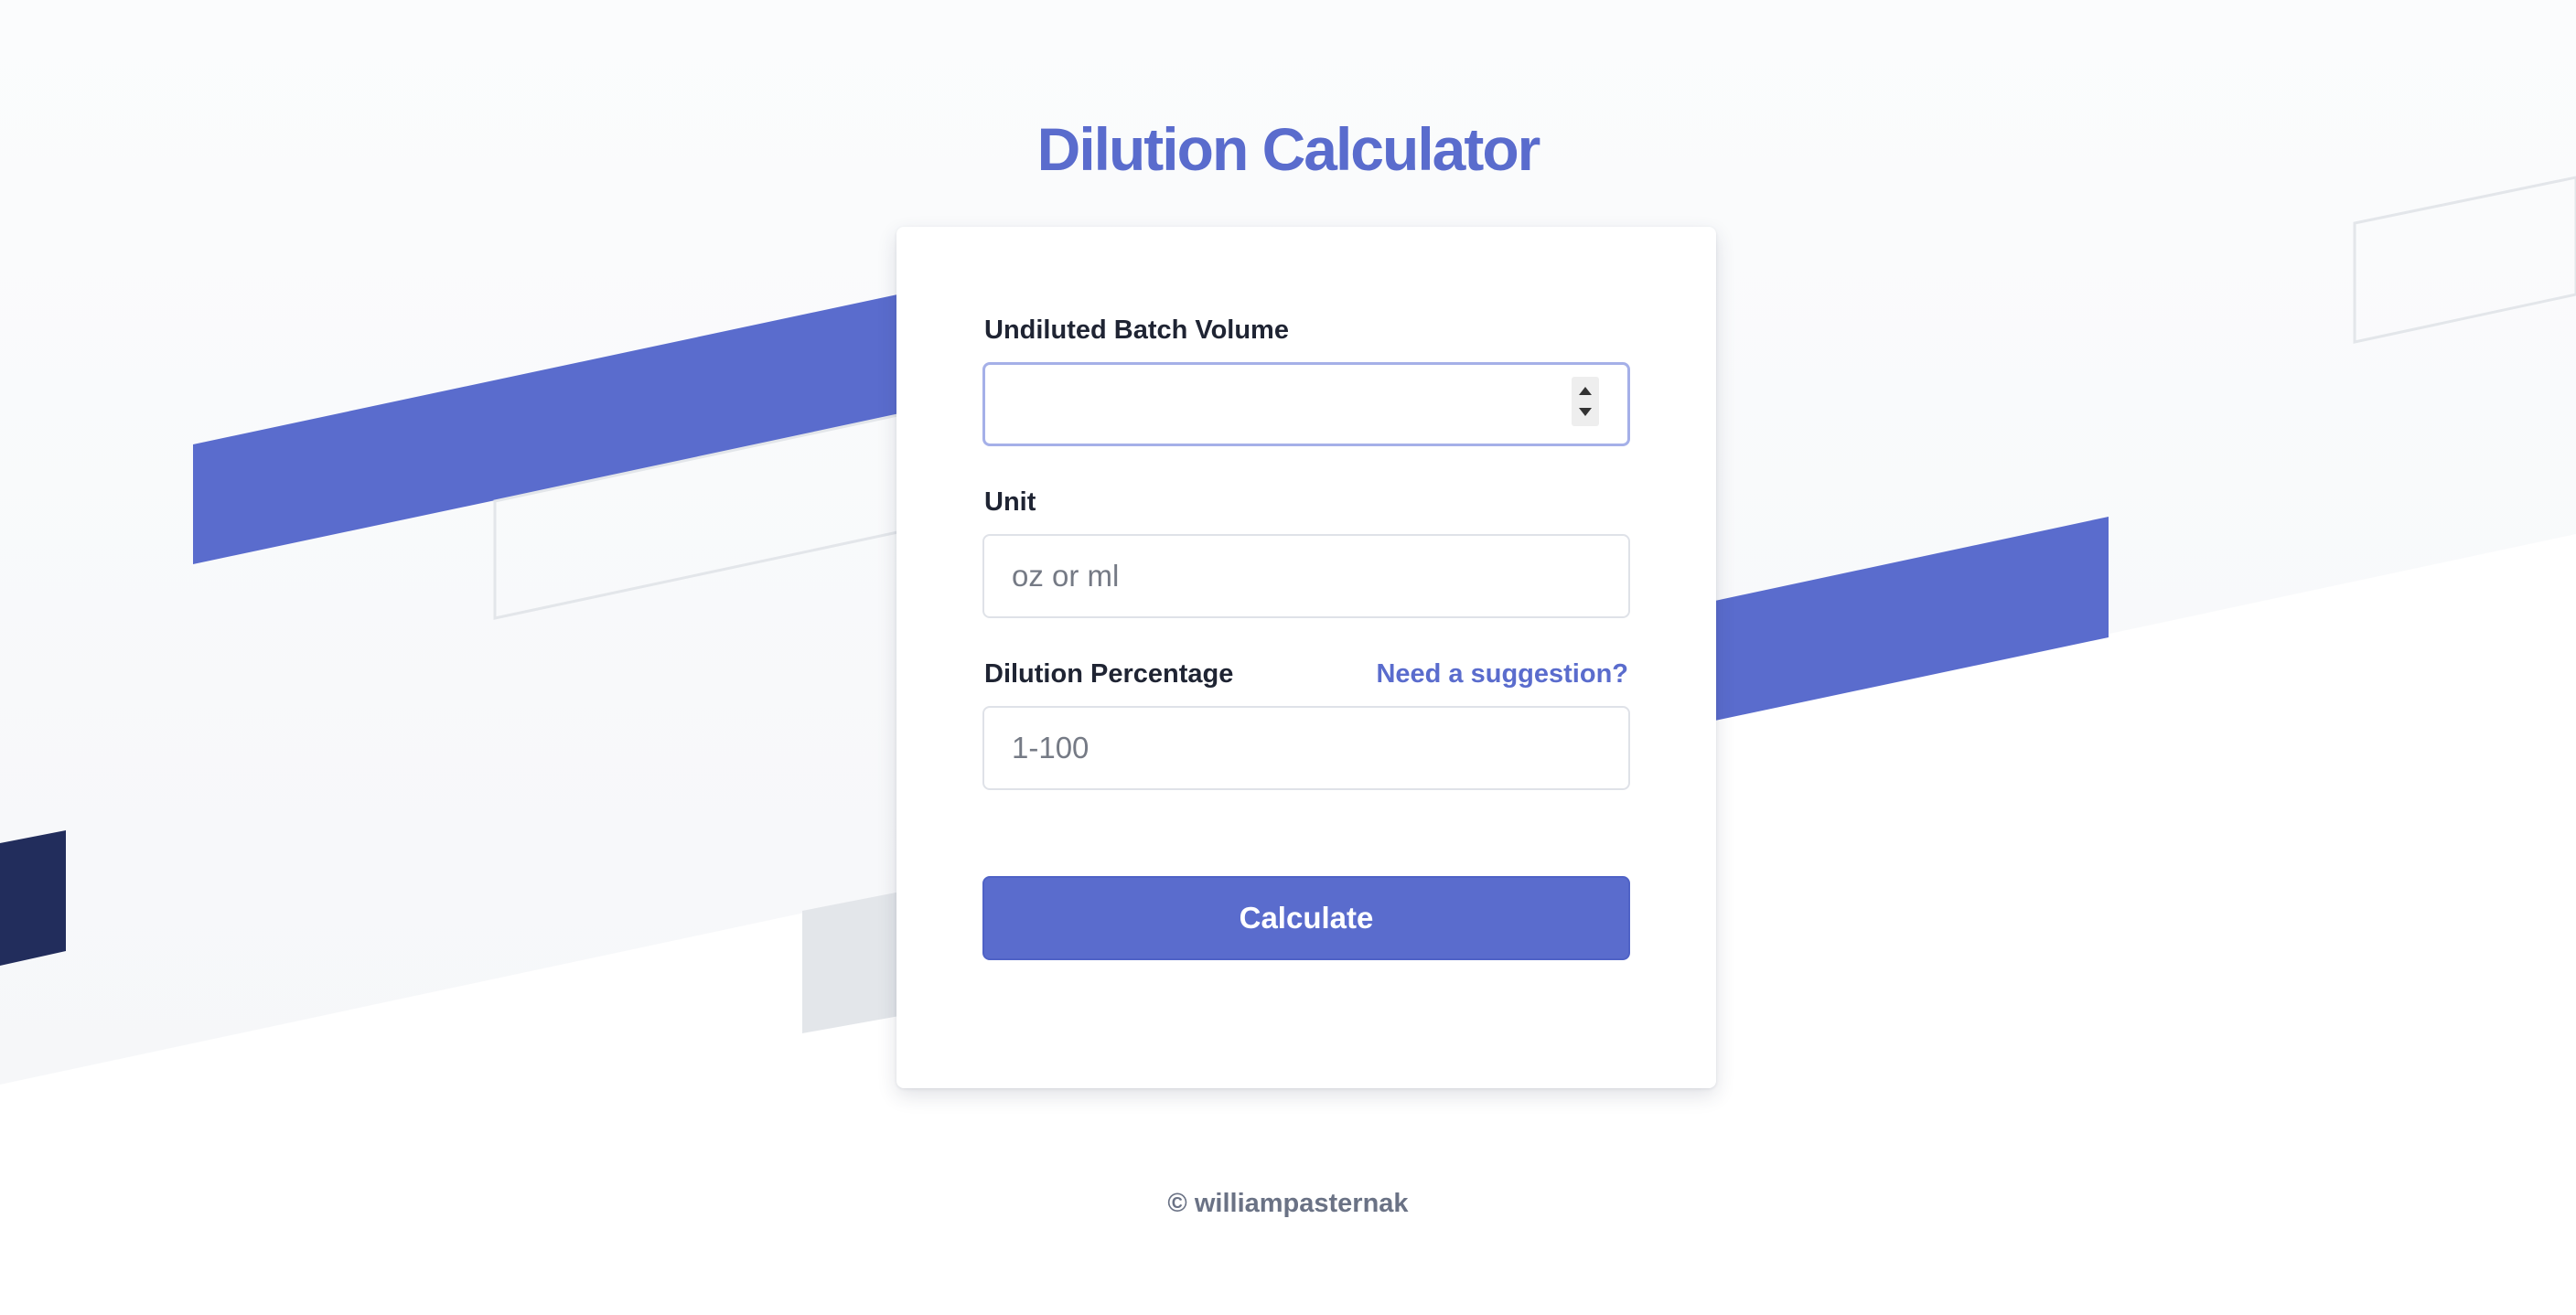 The height and width of the screenshot is (1315, 2576). What do you see at coordinates (1502, 674) in the screenshot?
I see `suggestion-link: Need a suggestion?` at bounding box center [1502, 674].